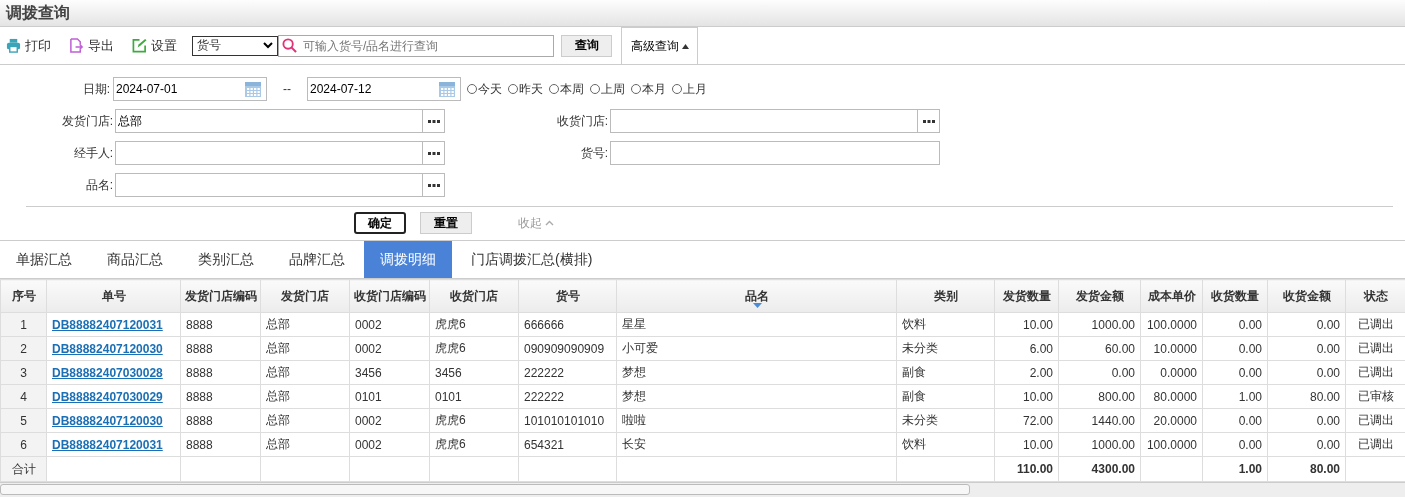  What do you see at coordinates (226, 259) in the screenshot?
I see `tab: 类别汇总` at bounding box center [226, 259].